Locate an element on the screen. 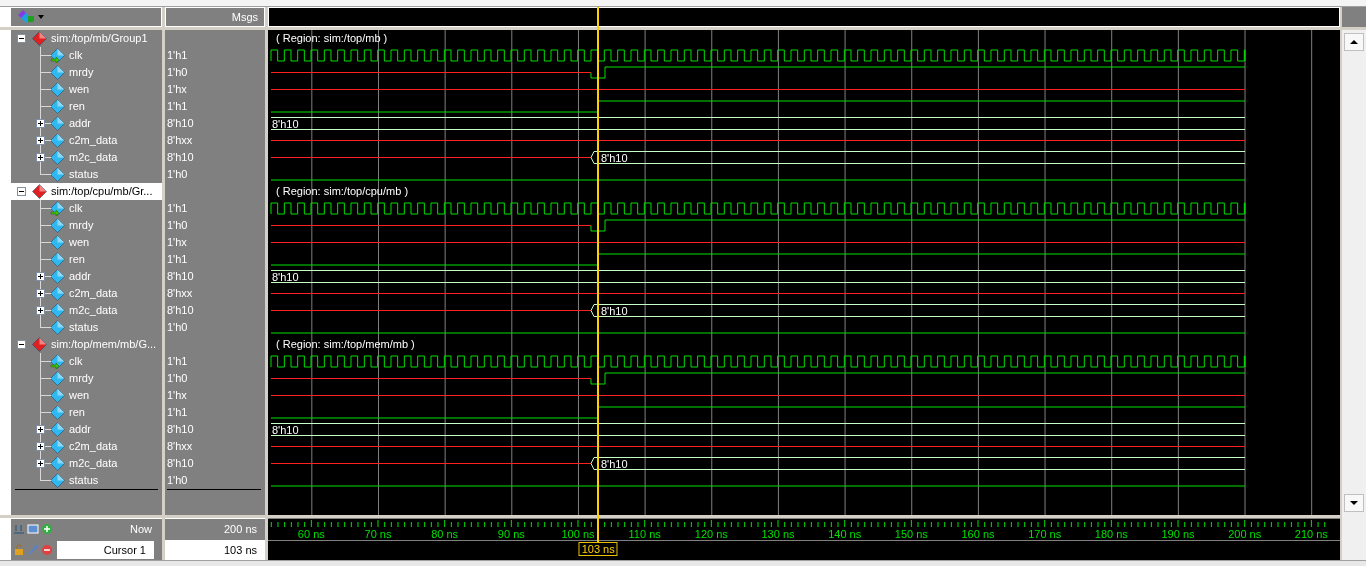  time-label: 140 ns is located at coordinates (845, 533).